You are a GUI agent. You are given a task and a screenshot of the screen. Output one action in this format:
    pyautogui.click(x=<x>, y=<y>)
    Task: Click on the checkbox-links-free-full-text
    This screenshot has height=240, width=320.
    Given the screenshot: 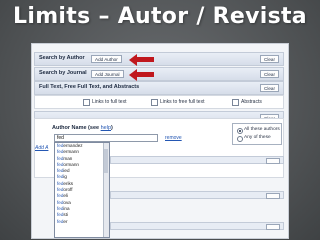 What is the action you would take?
    pyautogui.click(x=154, y=102)
    